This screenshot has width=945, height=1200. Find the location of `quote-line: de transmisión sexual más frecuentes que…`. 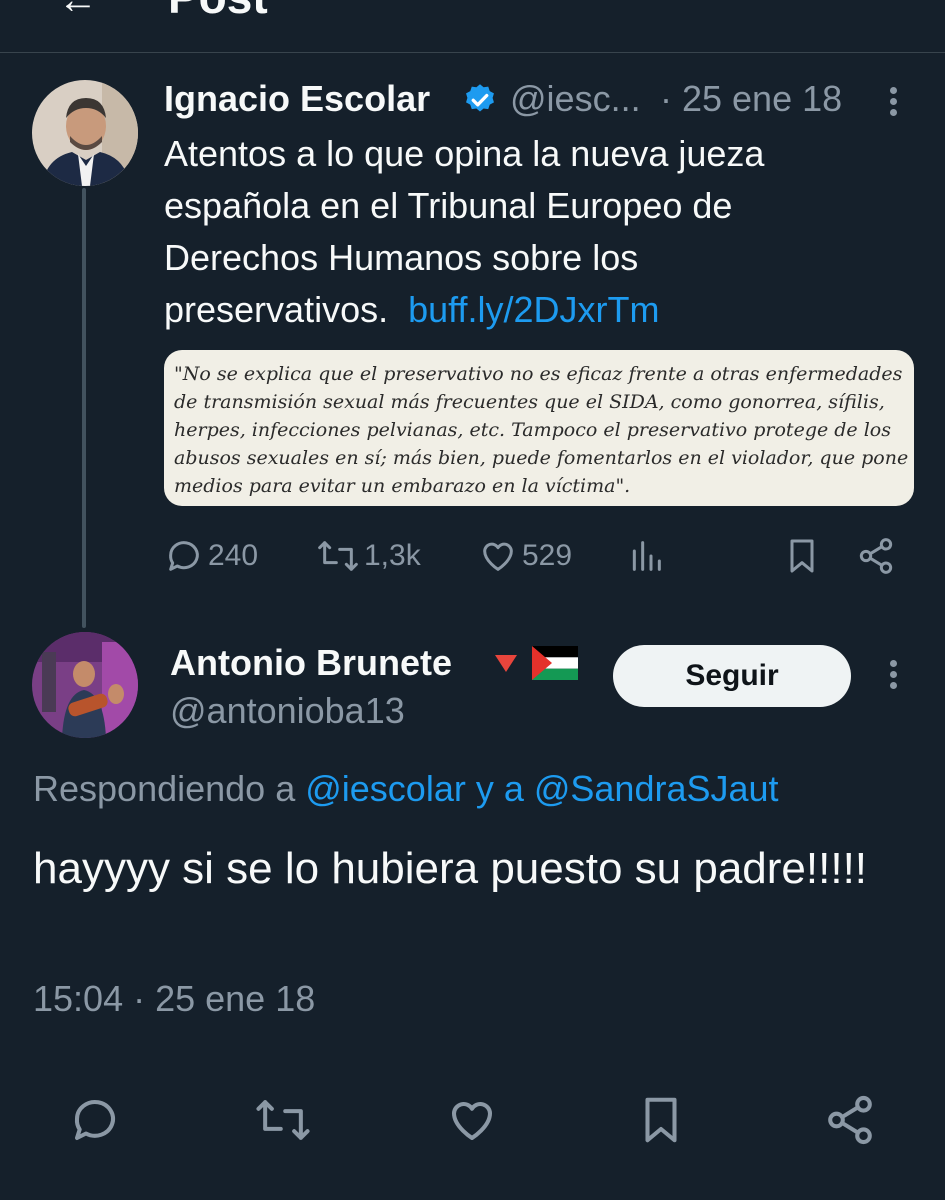

quote-line: de transmisión sexual más frecuentes que… is located at coordinates (529, 402).